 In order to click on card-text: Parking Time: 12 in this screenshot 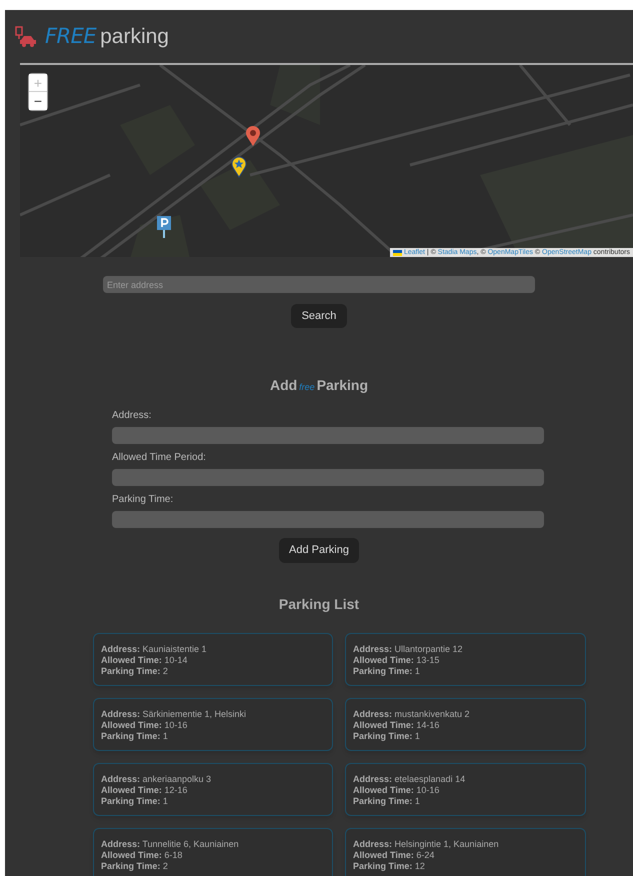, I will do `click(389, 866)`.